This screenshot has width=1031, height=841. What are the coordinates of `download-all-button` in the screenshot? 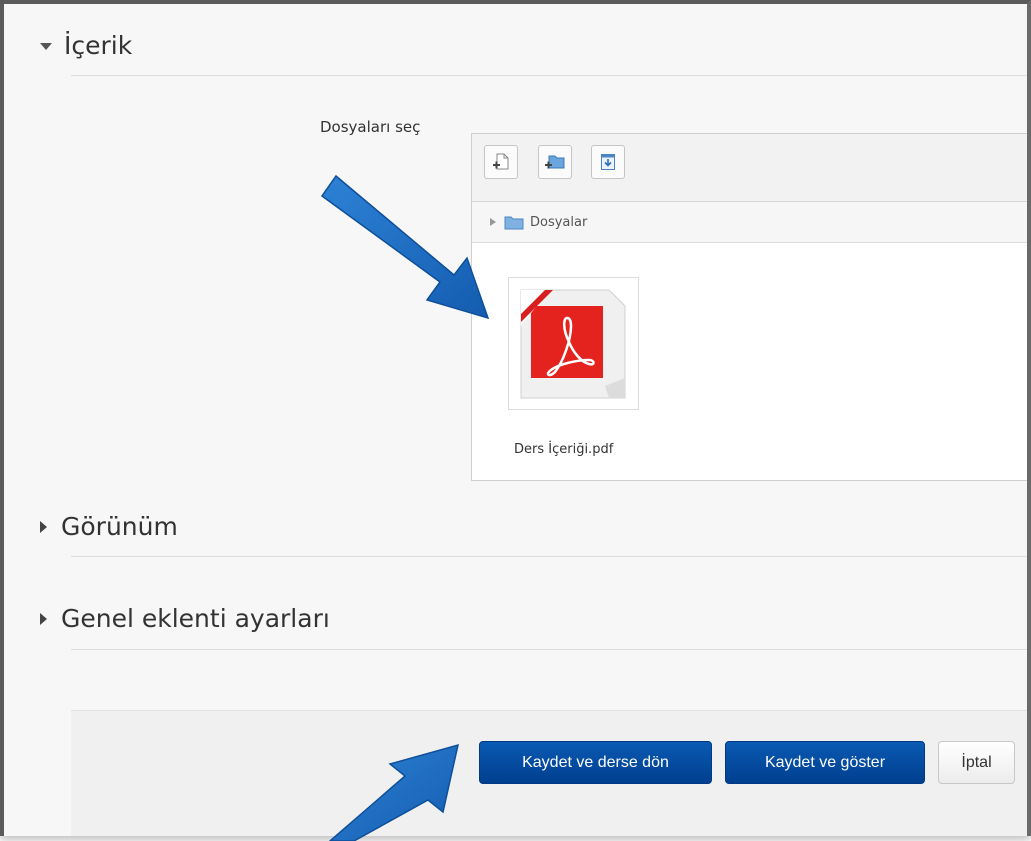 It's located at (608, 162).